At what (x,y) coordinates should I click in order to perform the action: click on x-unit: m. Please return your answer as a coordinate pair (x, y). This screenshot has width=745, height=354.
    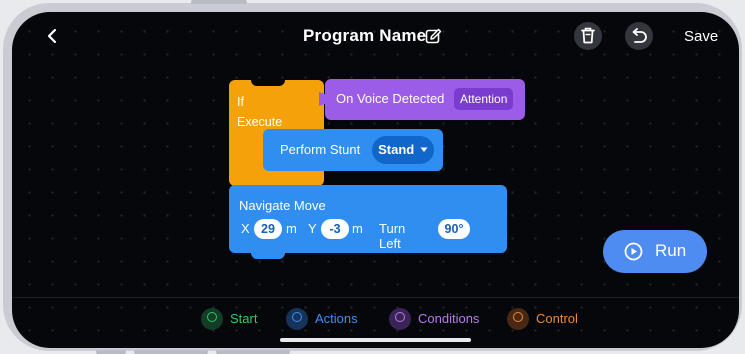
    Looking at the image, I should click on (291, 228).